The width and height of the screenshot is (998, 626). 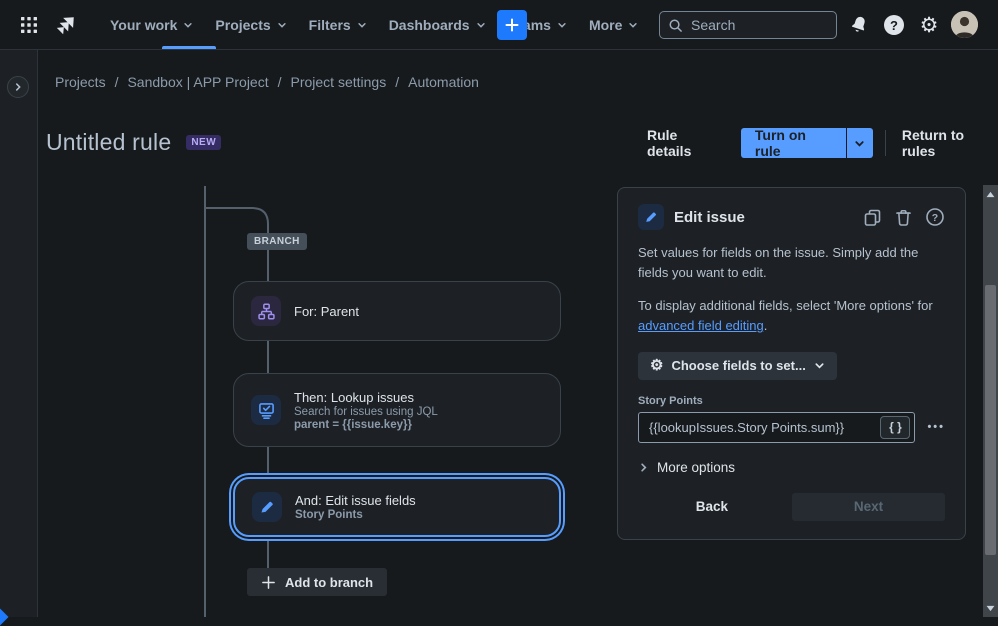 I want to click on plus-icon, so click(x=268, y=582).